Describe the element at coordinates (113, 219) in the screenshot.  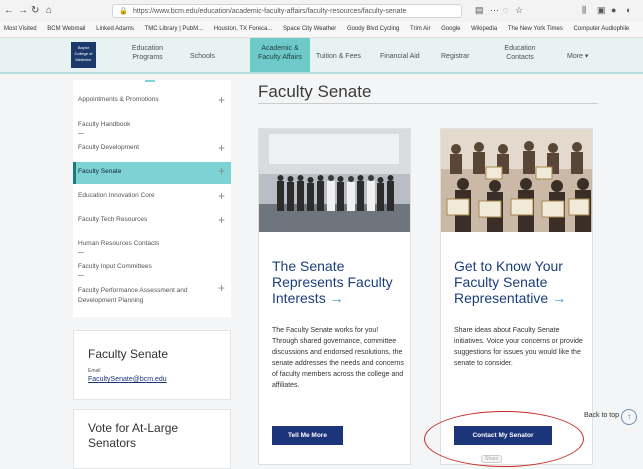
I see `sidebar-item-label: Faculty Tech Resources` at that location.